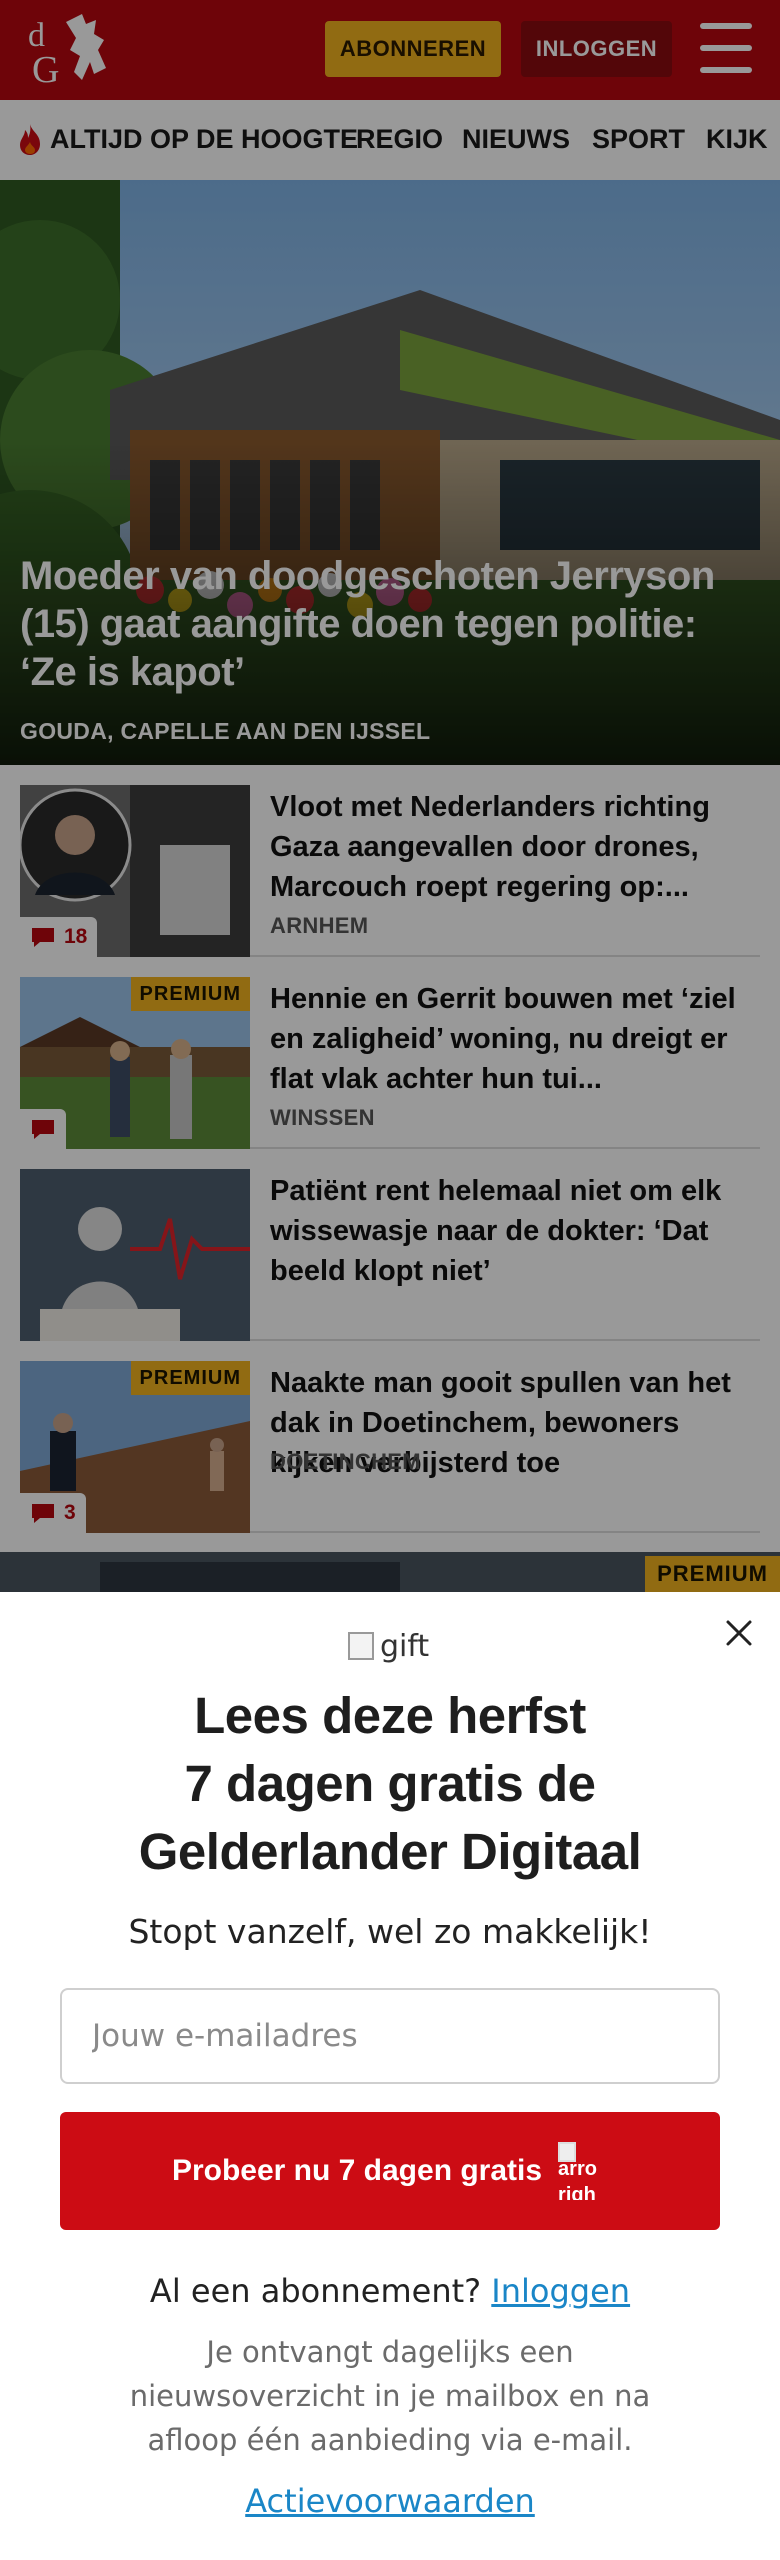  I want to click on article-location: DOETINCHEM, so click(345, 1461).